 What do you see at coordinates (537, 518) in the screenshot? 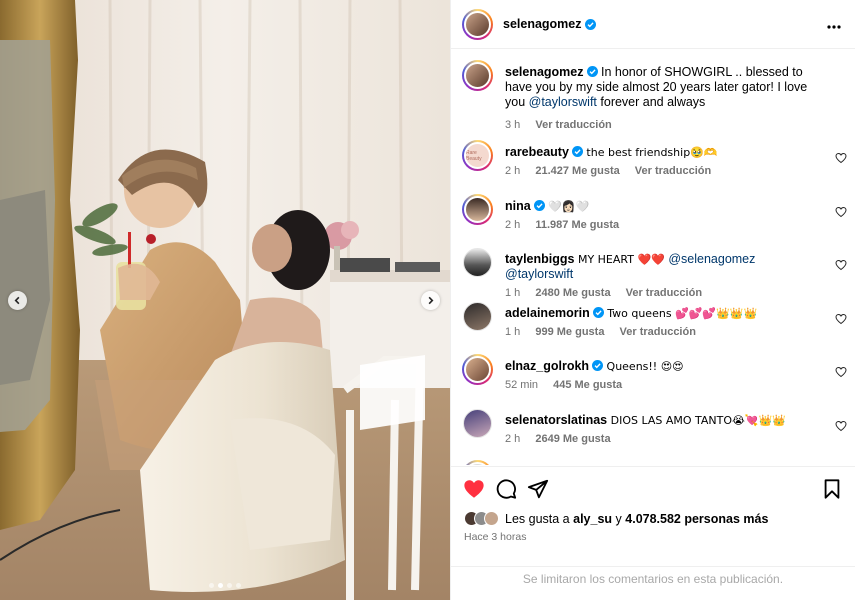
I see `likes-prefix: Les gusta a` at bounding box center [537, 518].